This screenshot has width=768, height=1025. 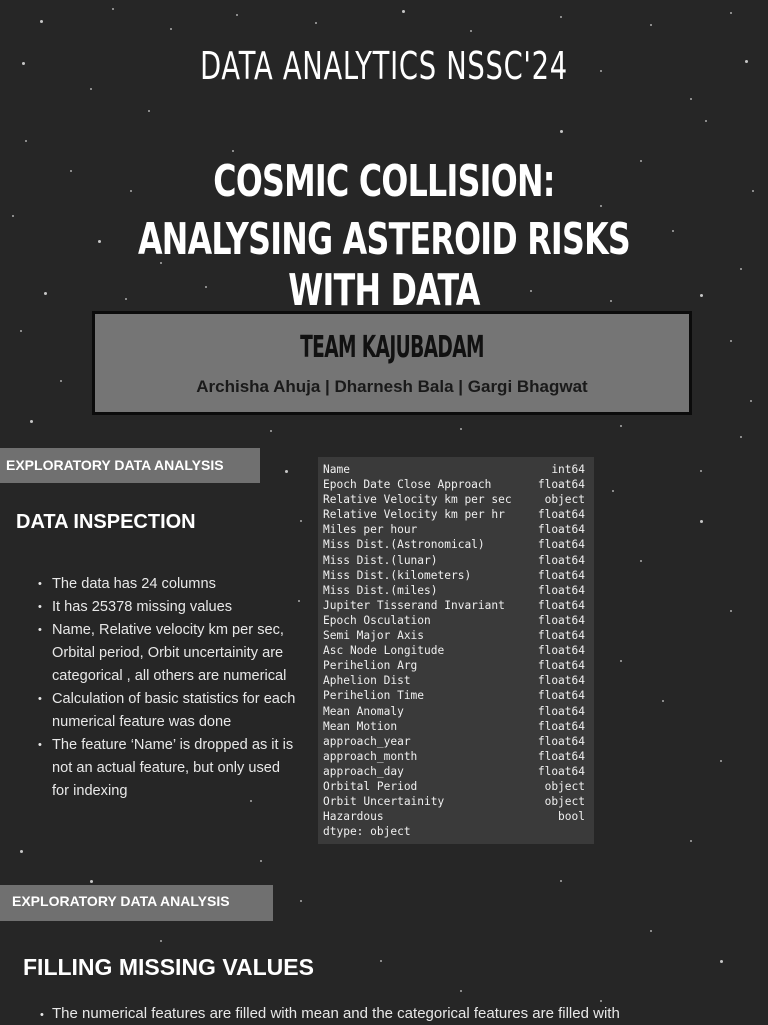 I want to click on table-row: Jupiter Tisserand Invariant float64, so click(x=454, y=605).